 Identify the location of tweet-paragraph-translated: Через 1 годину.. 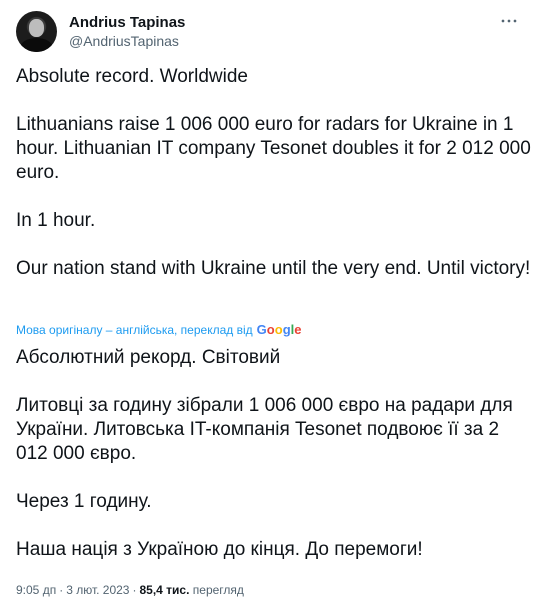
(84, 501).